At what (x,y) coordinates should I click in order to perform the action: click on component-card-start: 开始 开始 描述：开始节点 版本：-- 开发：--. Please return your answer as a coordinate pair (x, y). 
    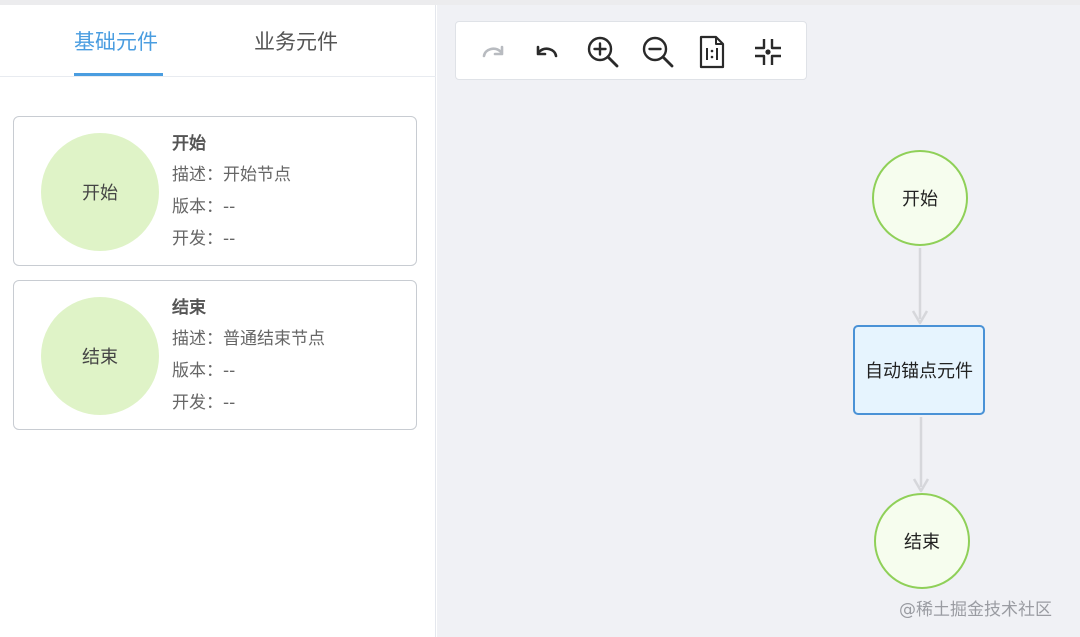
    Looking at the image, I should click on (215, 191).